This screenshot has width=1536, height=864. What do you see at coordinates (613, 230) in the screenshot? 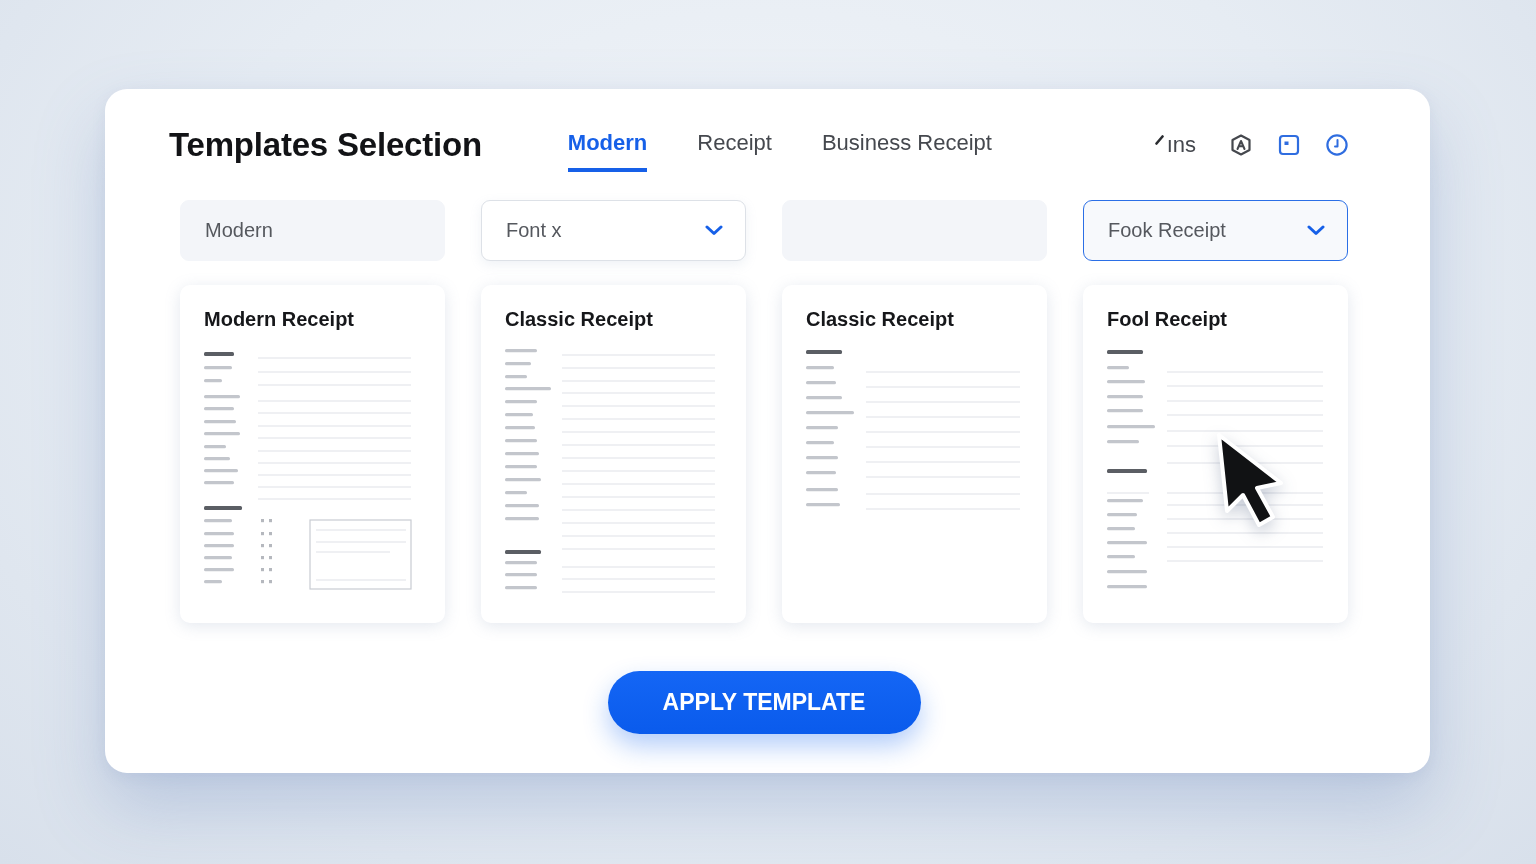
I see `dropdown-field: Font x` at bounding box center [613, 230].